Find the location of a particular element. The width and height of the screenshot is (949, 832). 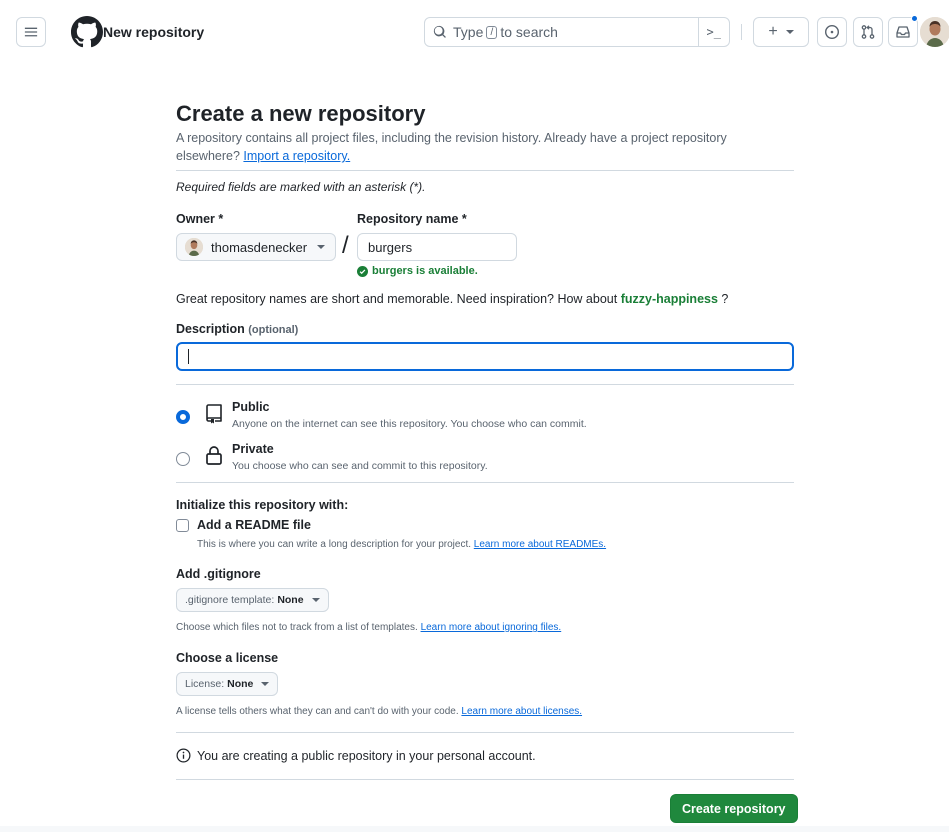

availability-text: burgers is available. is located at coordinates (425, 271).